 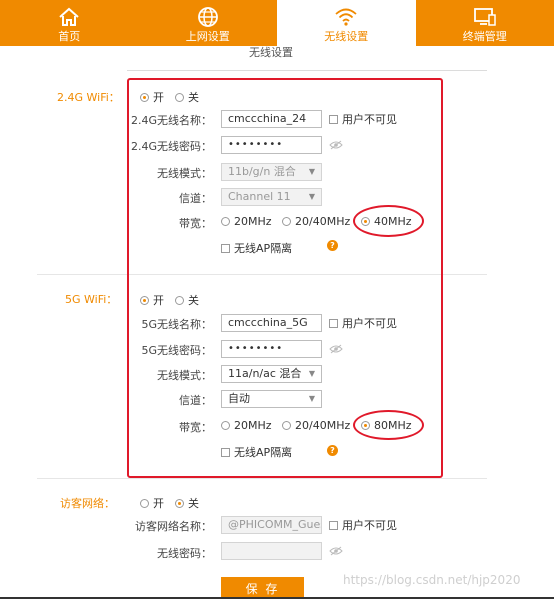 I want to click on guest-section-label: 访客网络：, so click(x=87, y=503).